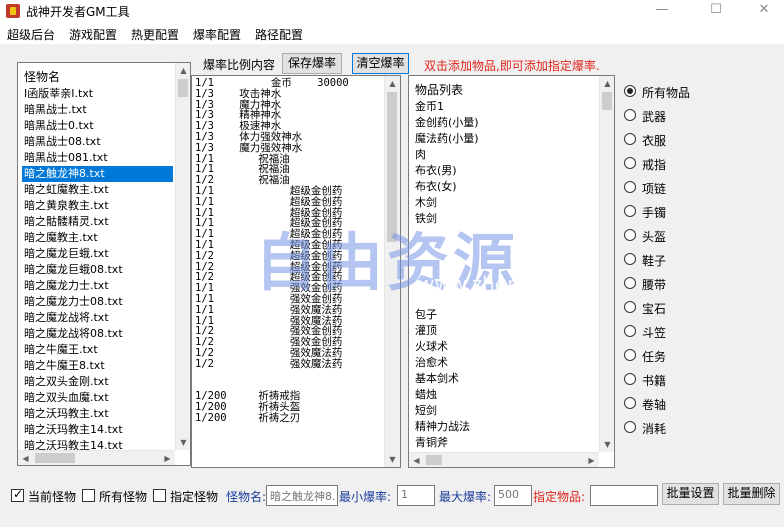 The image size is (784, 527). What do you see at coordinates (380, 63) in the screenshot?
I see `clear-droprate-button: 清空爆率` at bounding box center [380, 63].